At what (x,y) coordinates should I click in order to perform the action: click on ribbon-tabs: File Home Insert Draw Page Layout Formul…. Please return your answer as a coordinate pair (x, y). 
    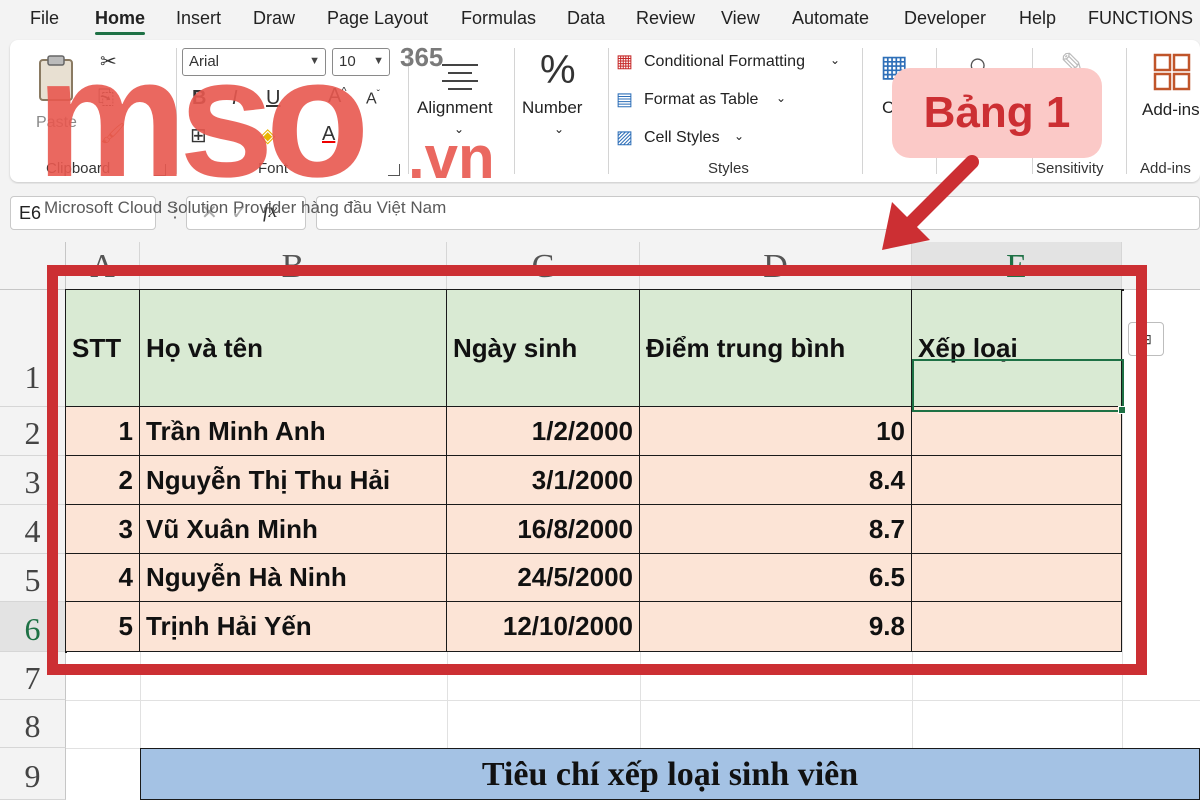
    Looking at the image, I should click on (600, 19).